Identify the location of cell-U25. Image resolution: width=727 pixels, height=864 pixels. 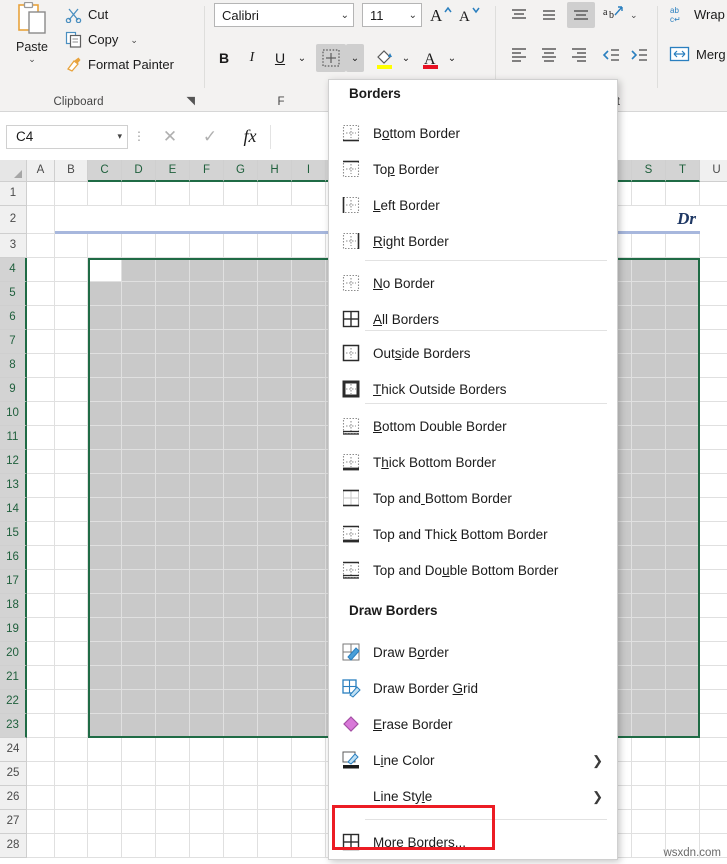
(713, 774).